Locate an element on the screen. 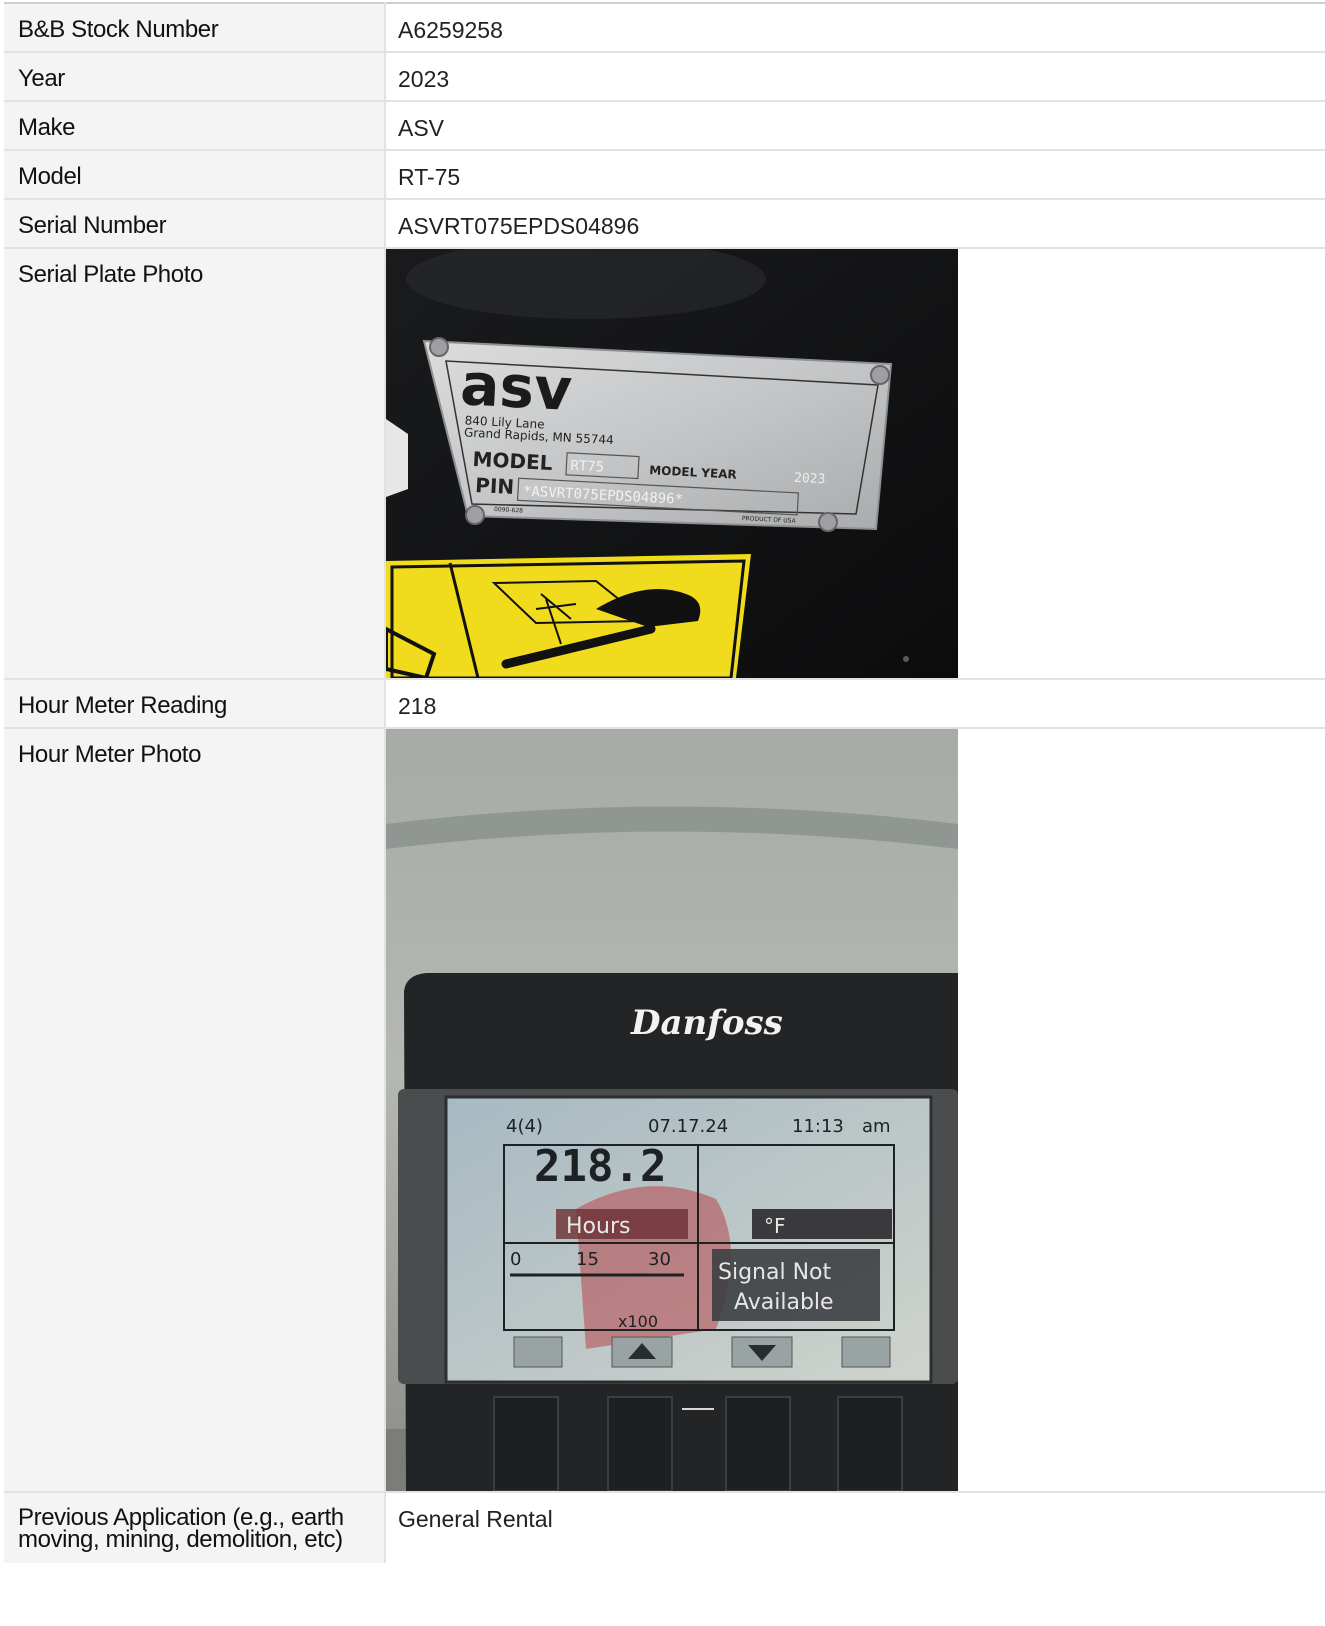 The image size is (1325, 1626). meter-brand: Danfoss is located at coordinates (706, 1023).